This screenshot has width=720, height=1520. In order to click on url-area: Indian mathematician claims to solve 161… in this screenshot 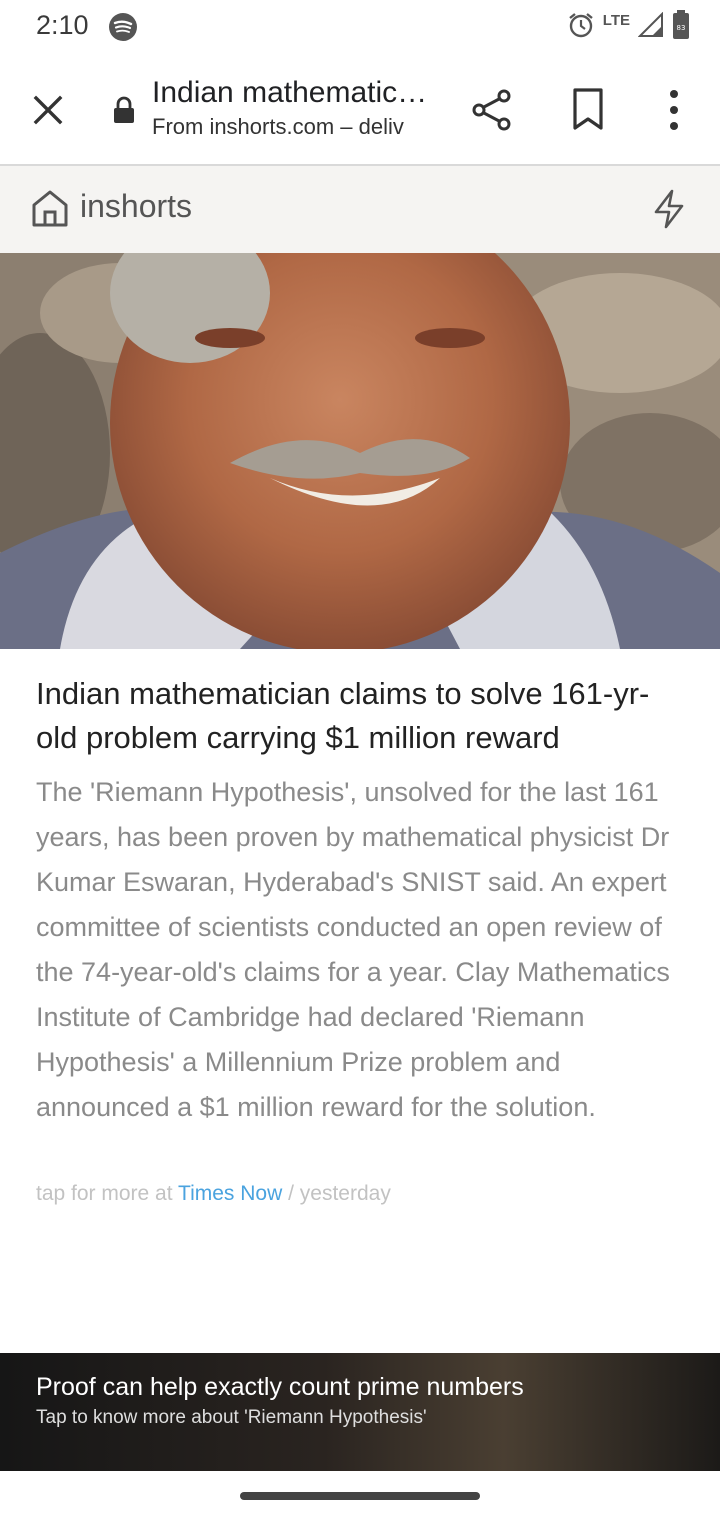, I will do `click(291, 108)`.